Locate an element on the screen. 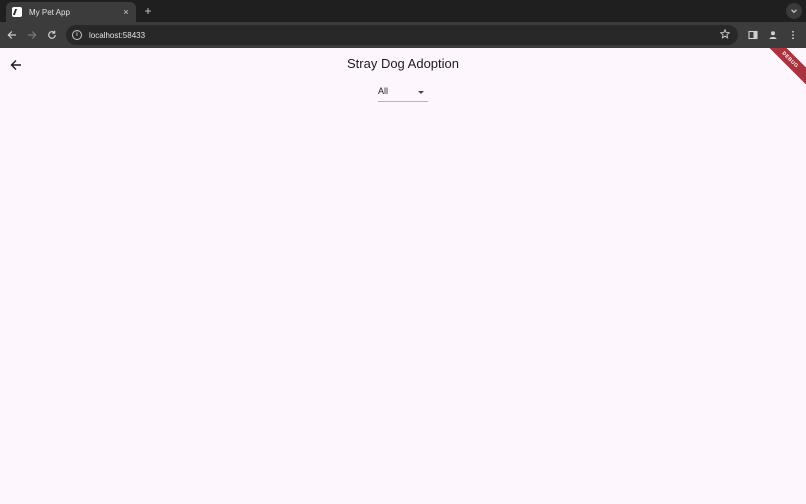  flutter-icon is located at coordinates (17, 12).